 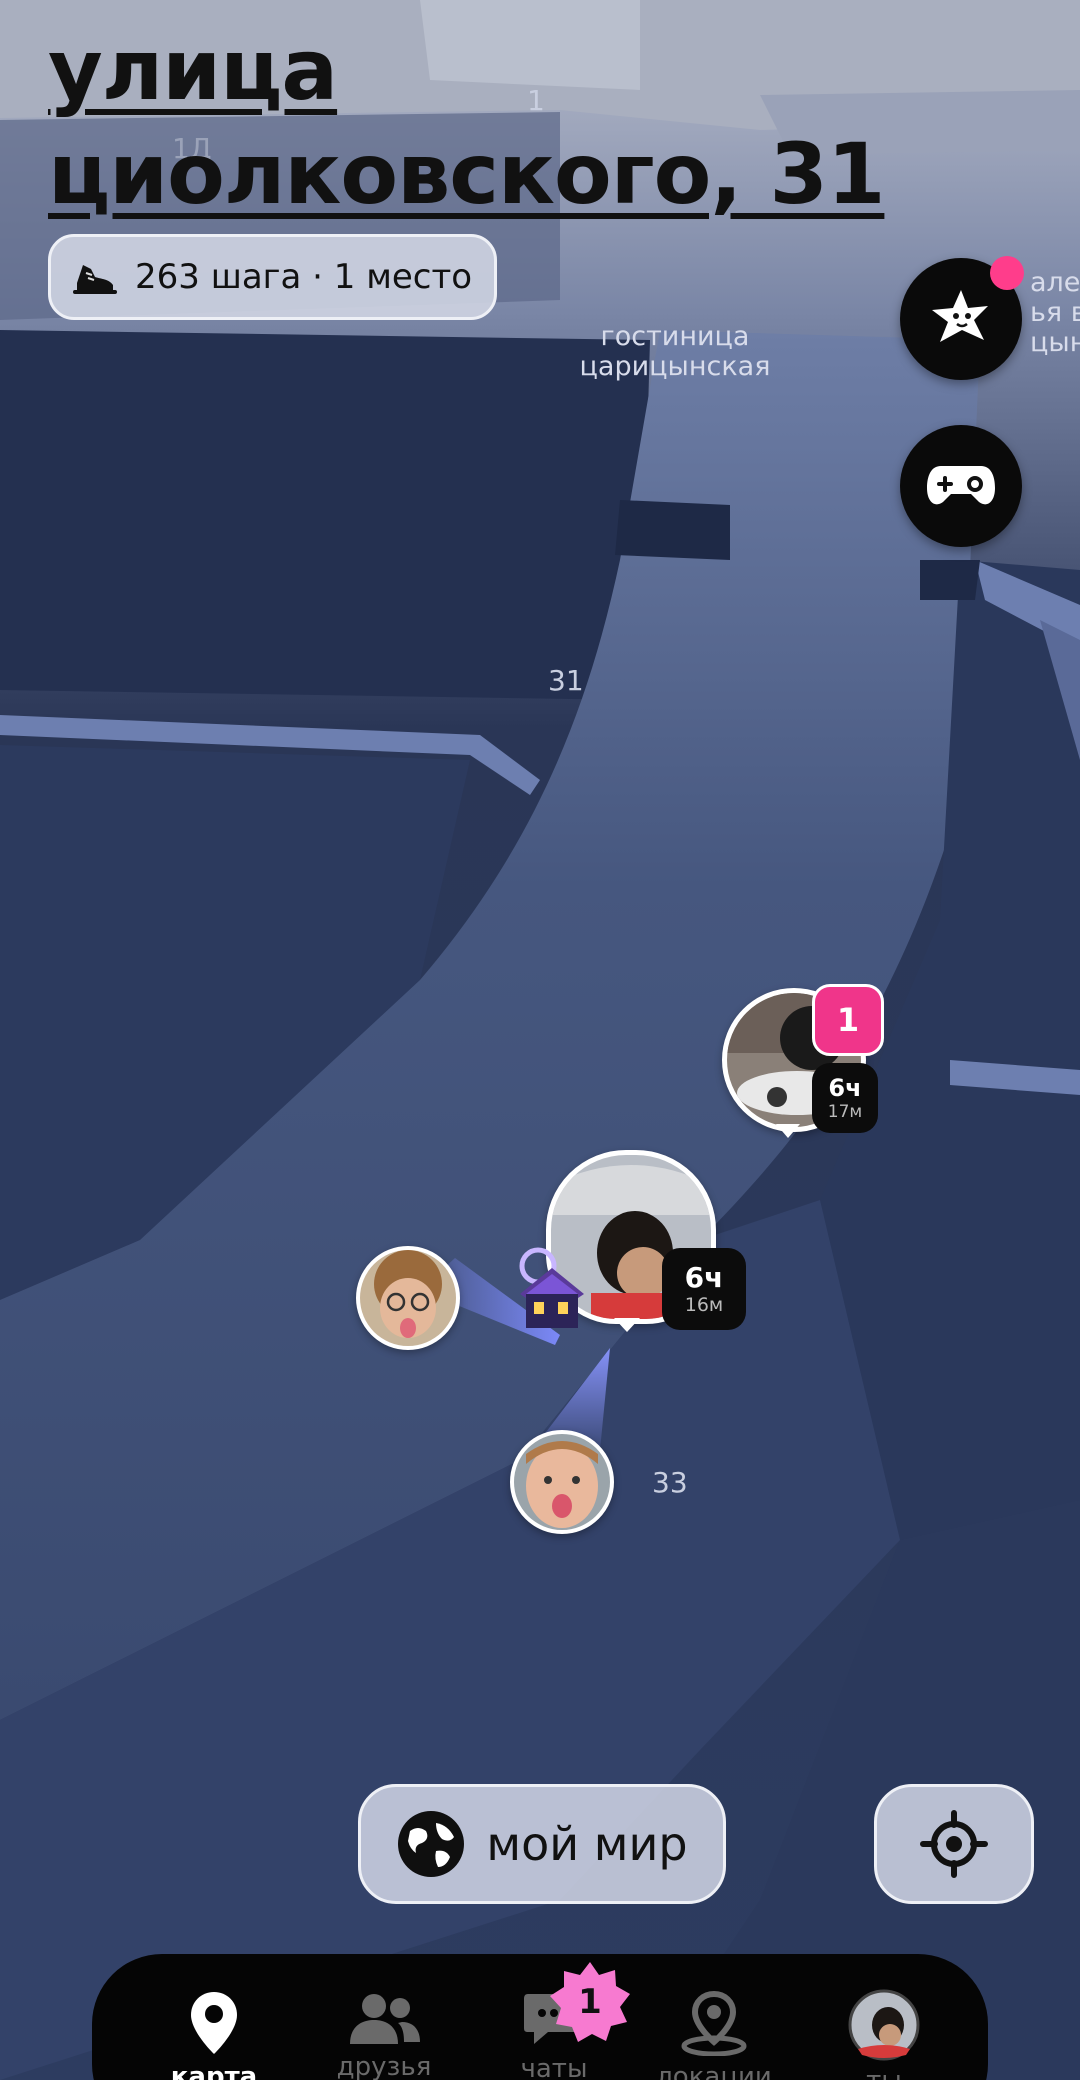 What do you see at coordinates (1055, 312) in the screenshot?
I see `map-poi-label: але ья вы цын` at bounding box center [1055, 312].